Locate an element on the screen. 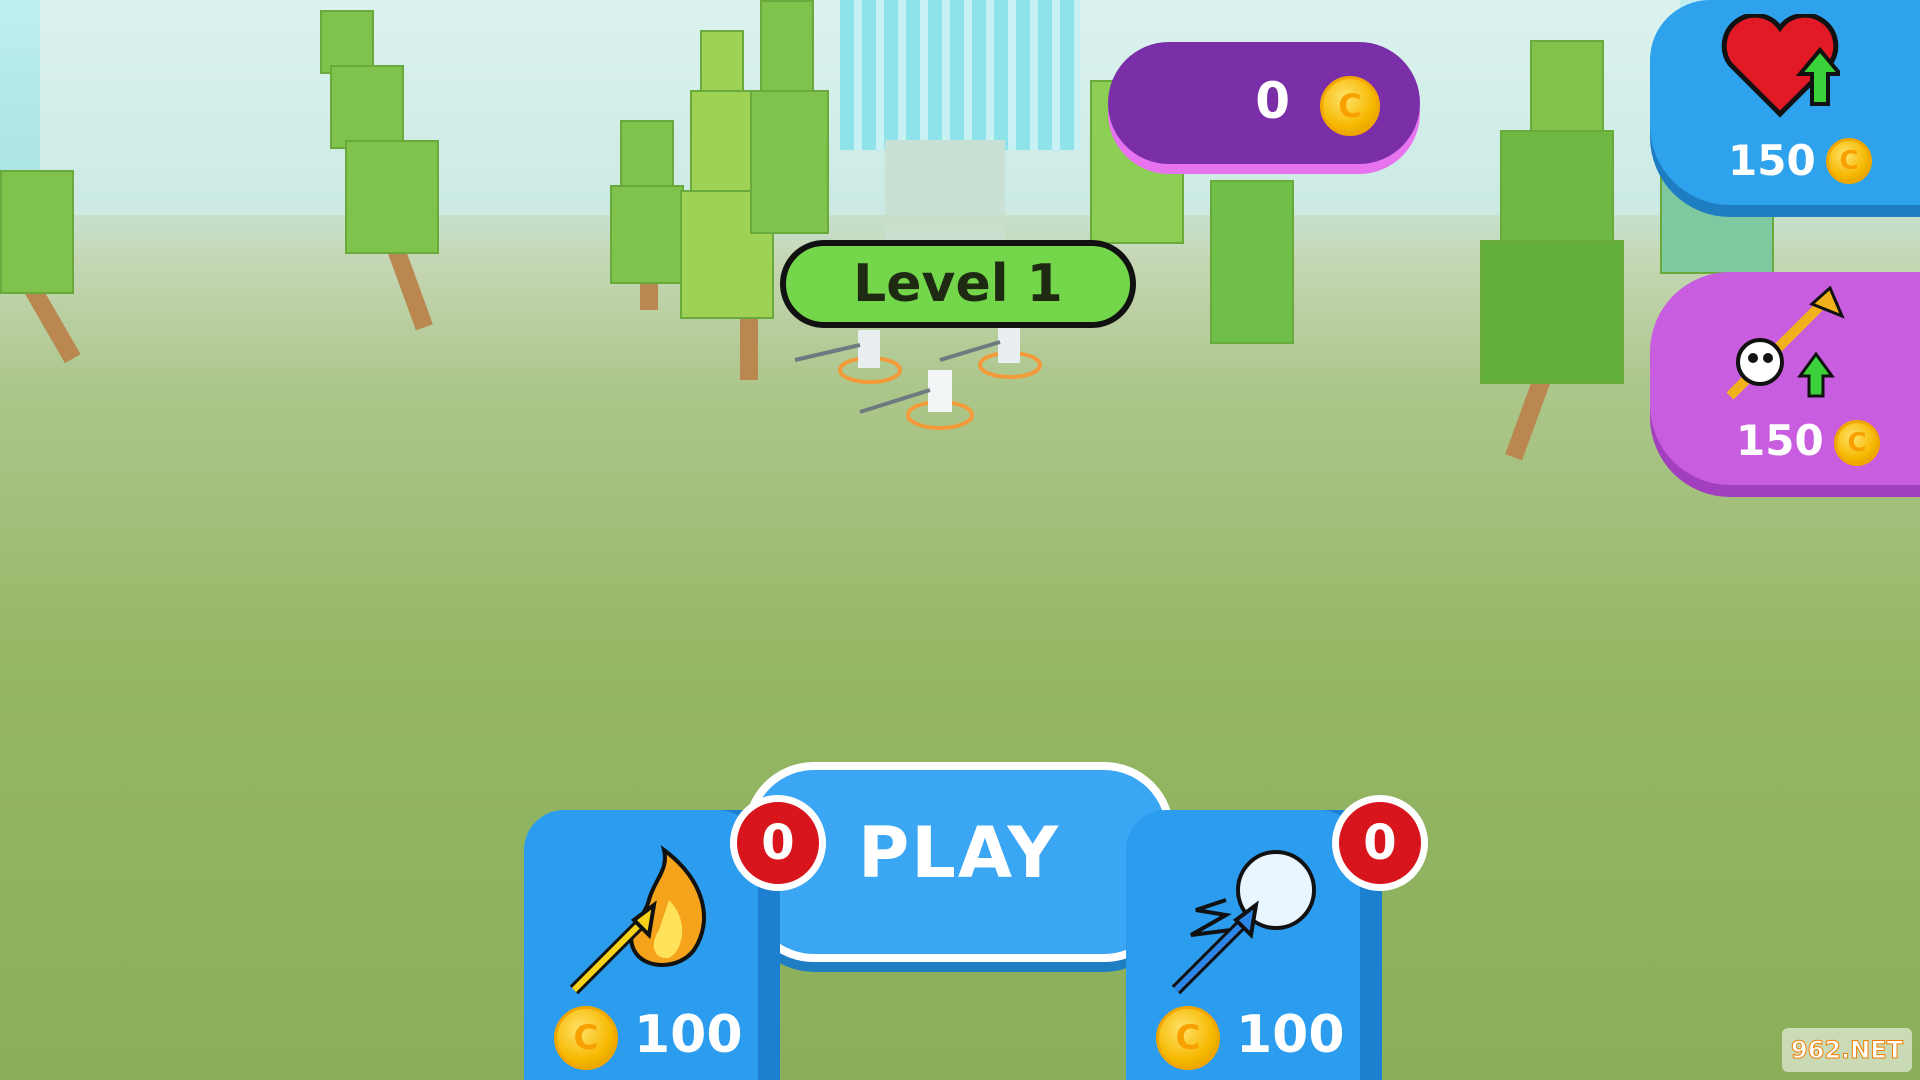  fire-arrow-count-badge: 0 is located at coordinates (778, 843).